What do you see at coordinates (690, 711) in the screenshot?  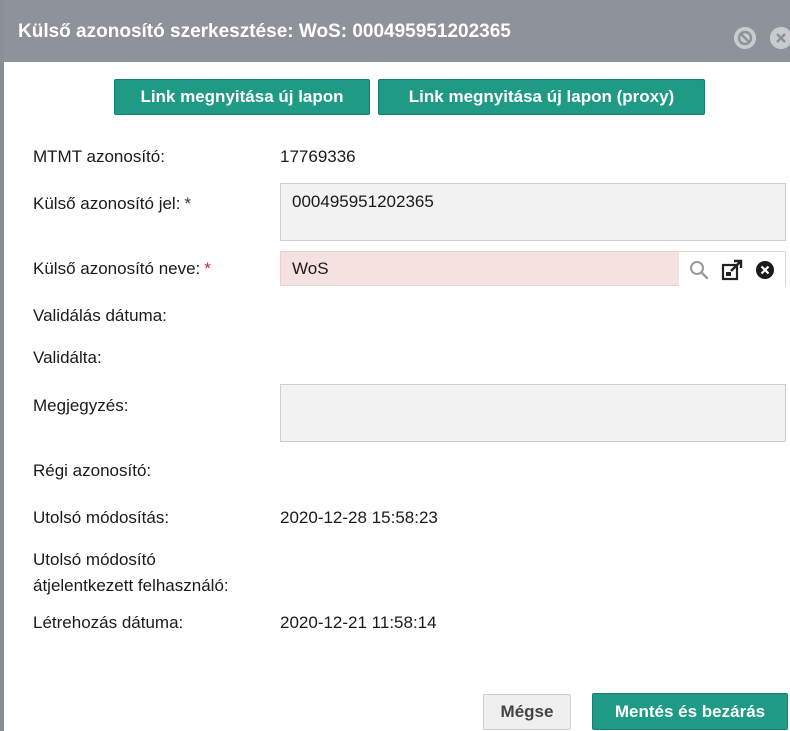 I see `save-and-close-button: Mentés és bezárás` at bounding box center [690, 711].